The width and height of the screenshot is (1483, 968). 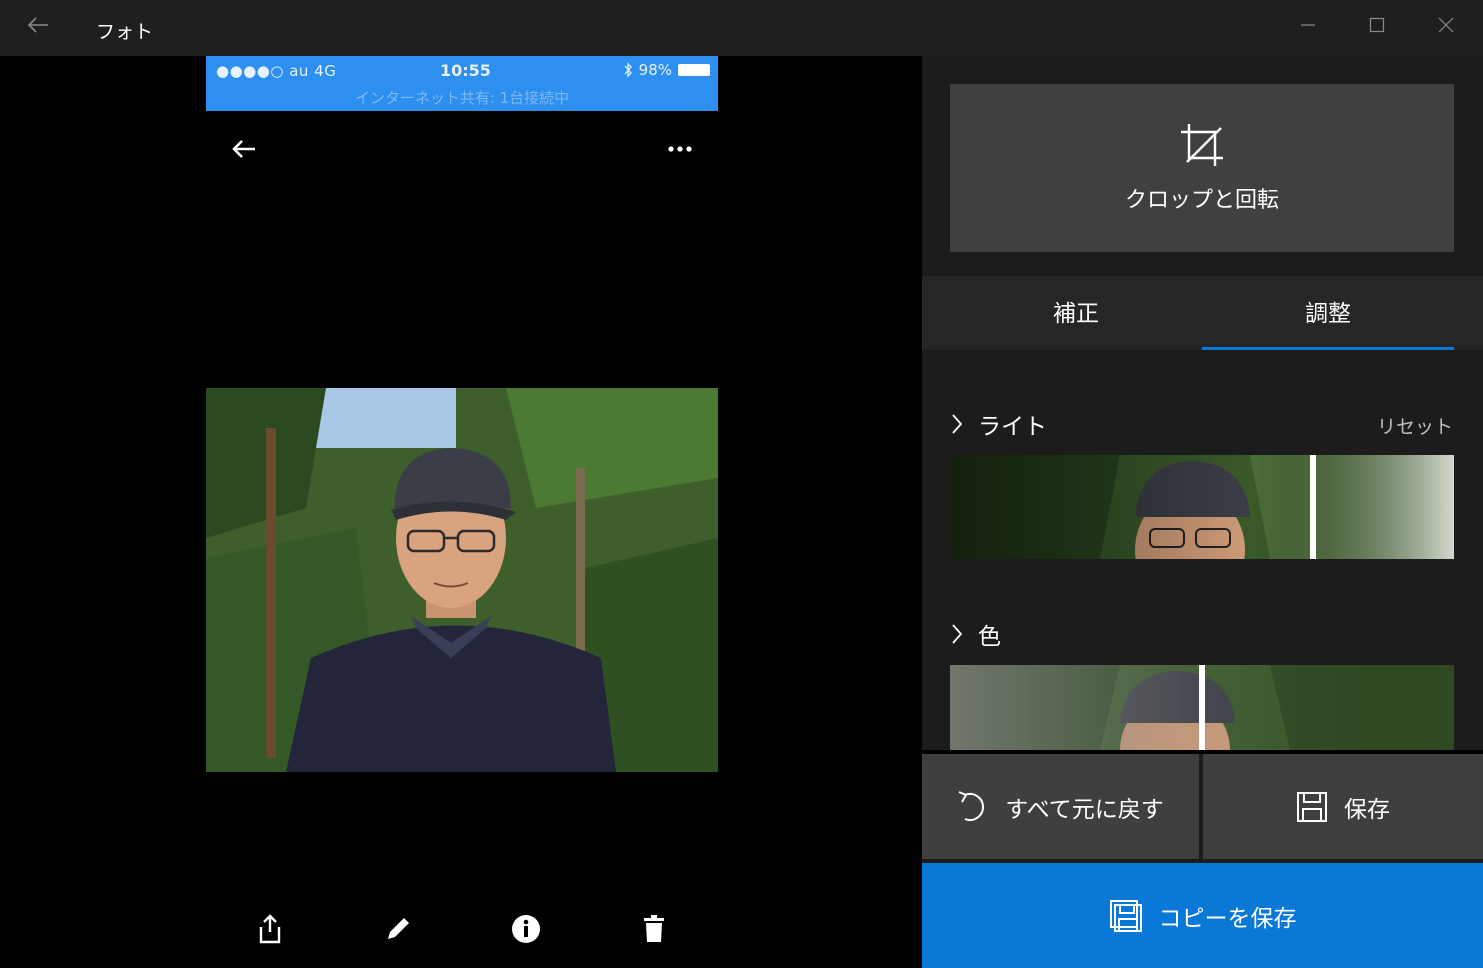 I want to click on save-copy-button: コピーを保存, so click(x=1202, y=915).